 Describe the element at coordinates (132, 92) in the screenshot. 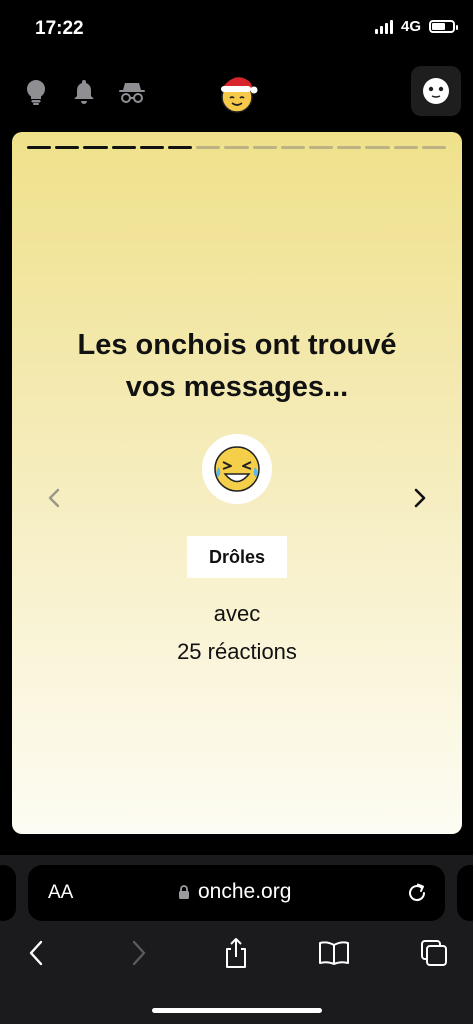

I see `incognito-icon` at that location.